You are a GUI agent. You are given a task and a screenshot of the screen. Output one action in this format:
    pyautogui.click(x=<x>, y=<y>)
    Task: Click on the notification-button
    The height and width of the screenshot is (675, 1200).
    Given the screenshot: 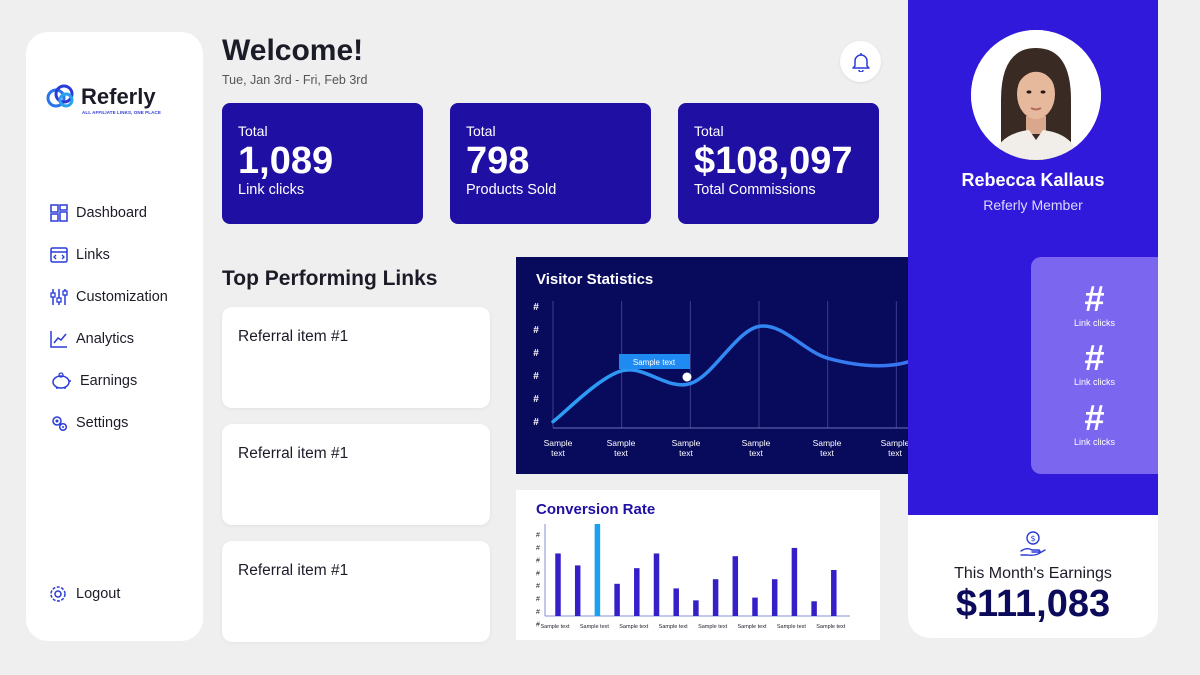 What is the action you would take?
    pyautogui.click(x=860, y=61)
    